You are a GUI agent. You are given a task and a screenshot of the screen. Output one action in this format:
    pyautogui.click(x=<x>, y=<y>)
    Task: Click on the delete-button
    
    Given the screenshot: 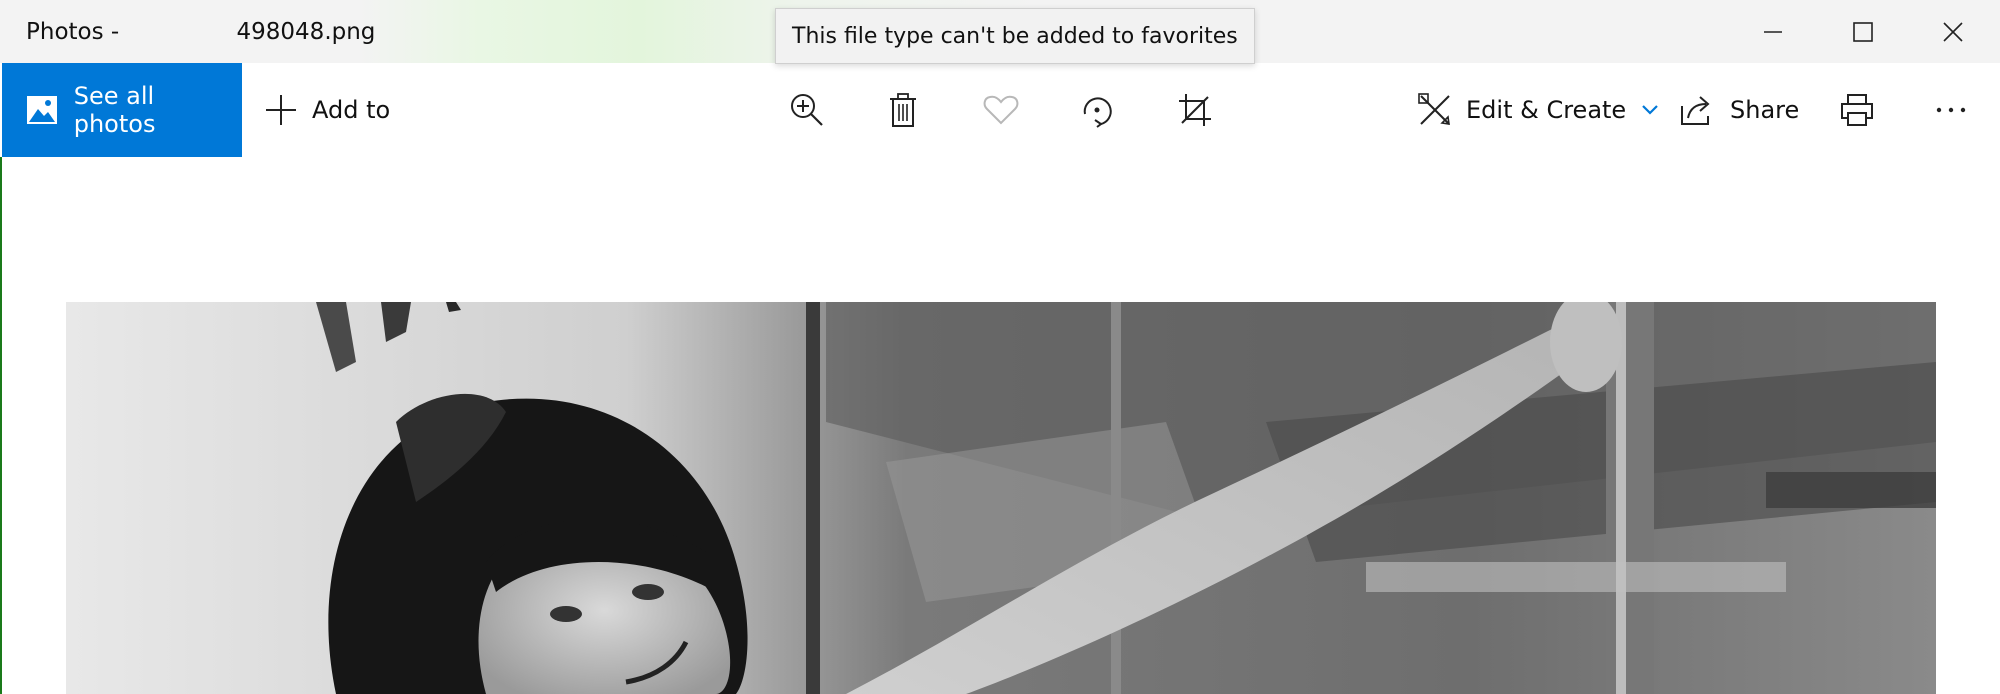 What is the action you would take?
    pyautogui.click(x=903, y=110)
    